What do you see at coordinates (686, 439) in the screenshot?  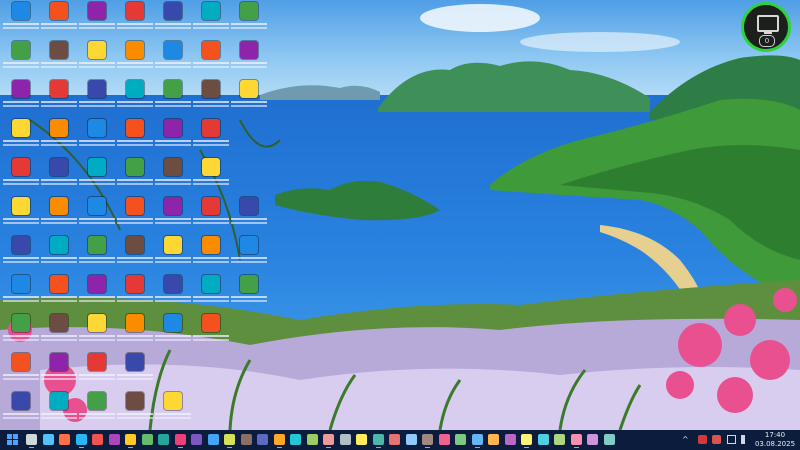 I see `chevron-up-icon: ^` at bounding box center [686, 439].